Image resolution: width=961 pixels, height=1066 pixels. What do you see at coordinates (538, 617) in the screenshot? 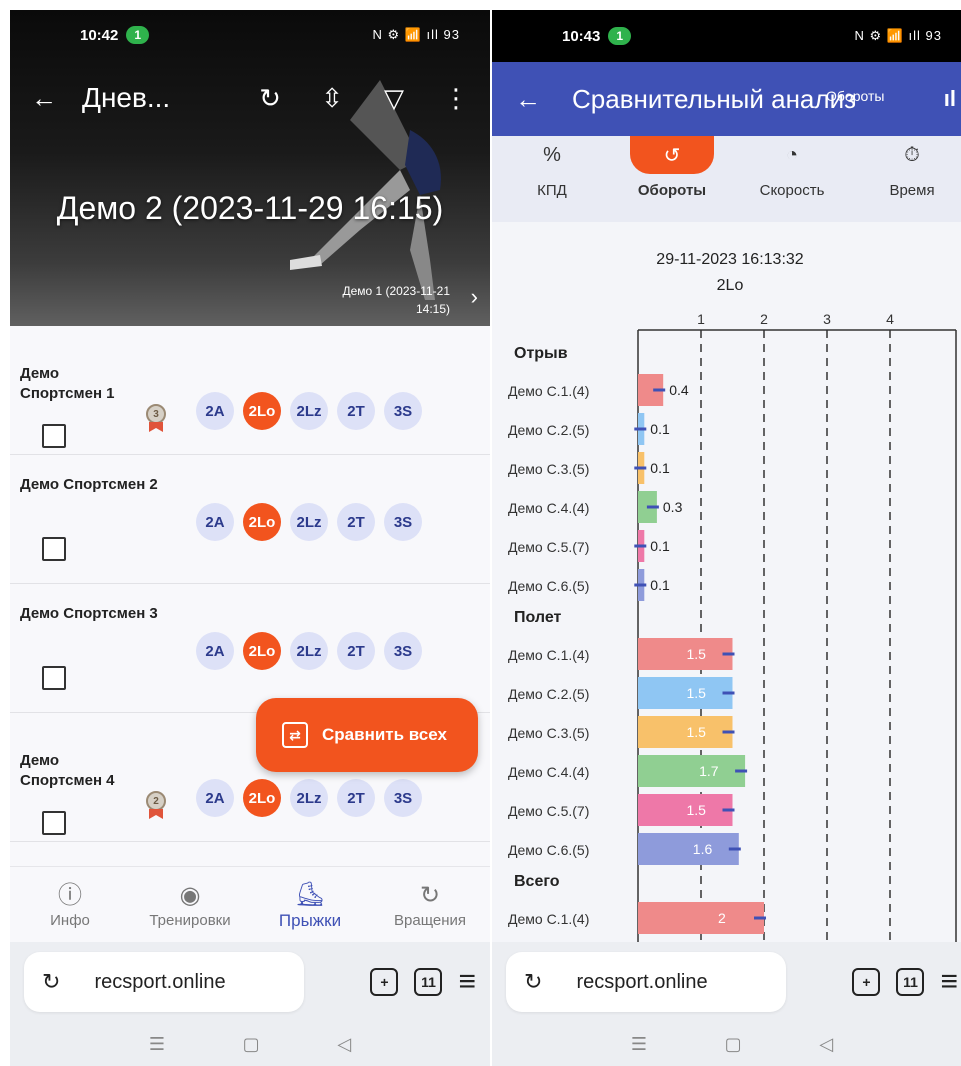
I see `group-label: Полет` at bounding box center [538, 617].